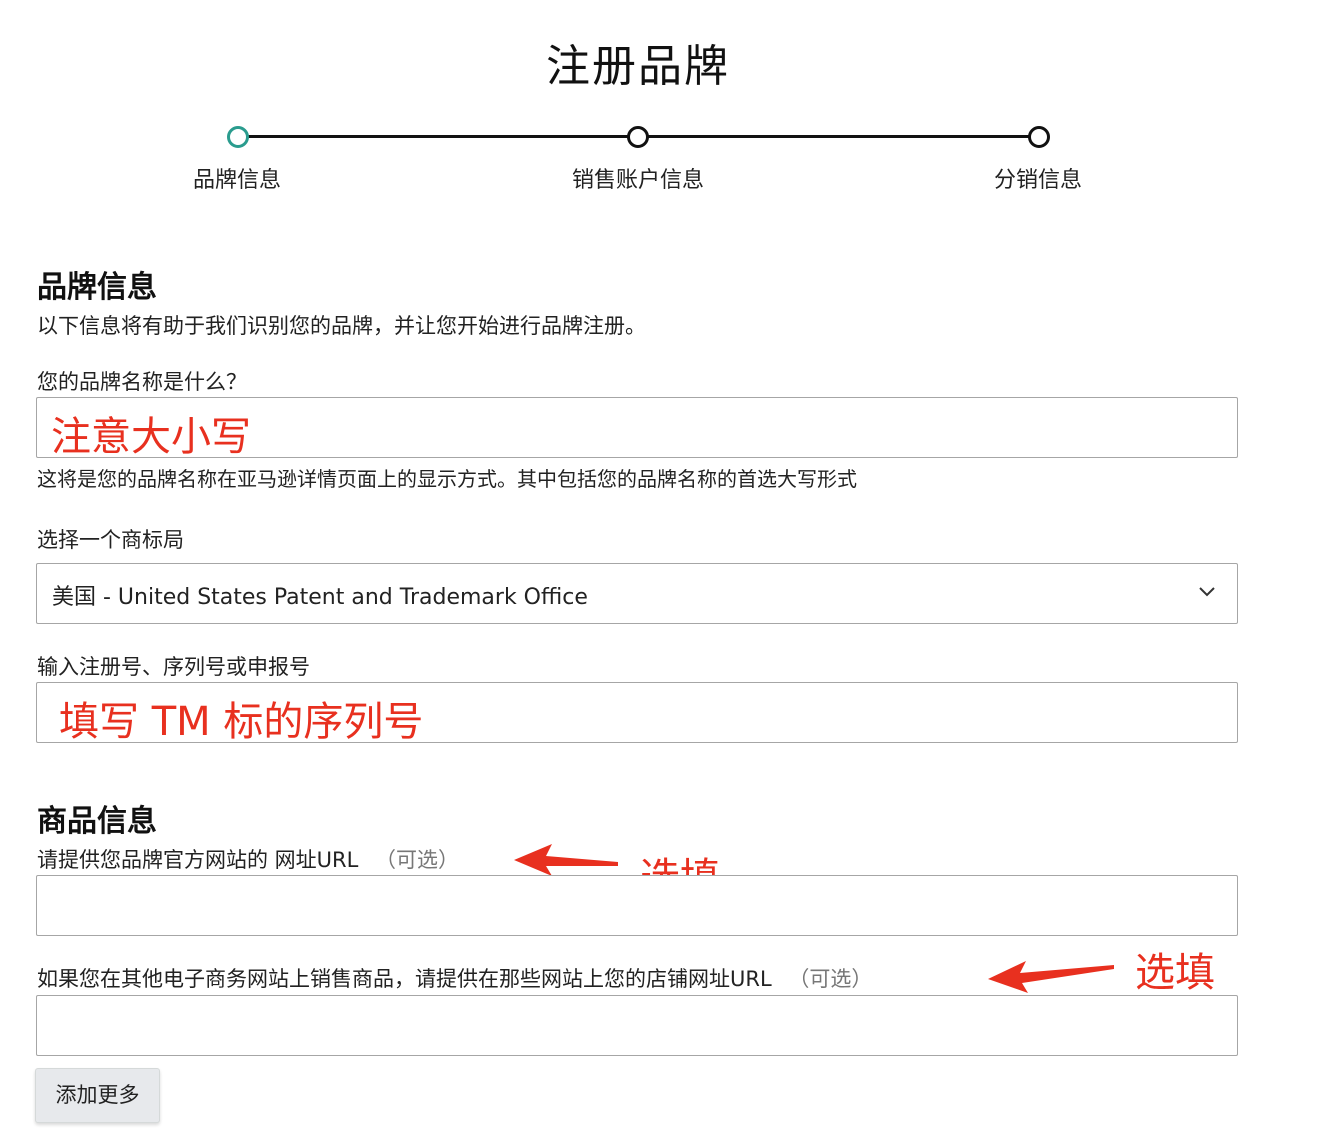 The width and height of the screenshot is (1340, 1148). Describe the element at coordinates (637, 905) in the screenshot. I see `website-url-input` at that location.